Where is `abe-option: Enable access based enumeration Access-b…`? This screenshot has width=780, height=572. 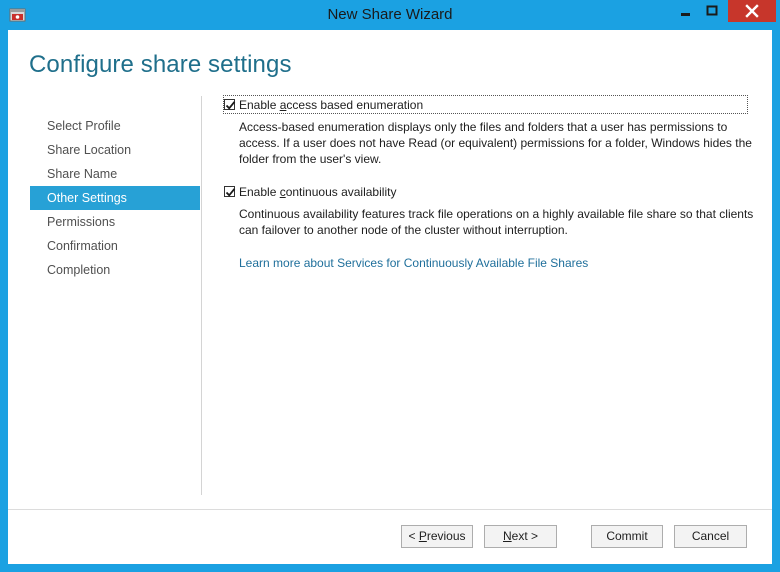 abe-option: Enable access based enumeration Access-b… is located at coordinates (487, 131).